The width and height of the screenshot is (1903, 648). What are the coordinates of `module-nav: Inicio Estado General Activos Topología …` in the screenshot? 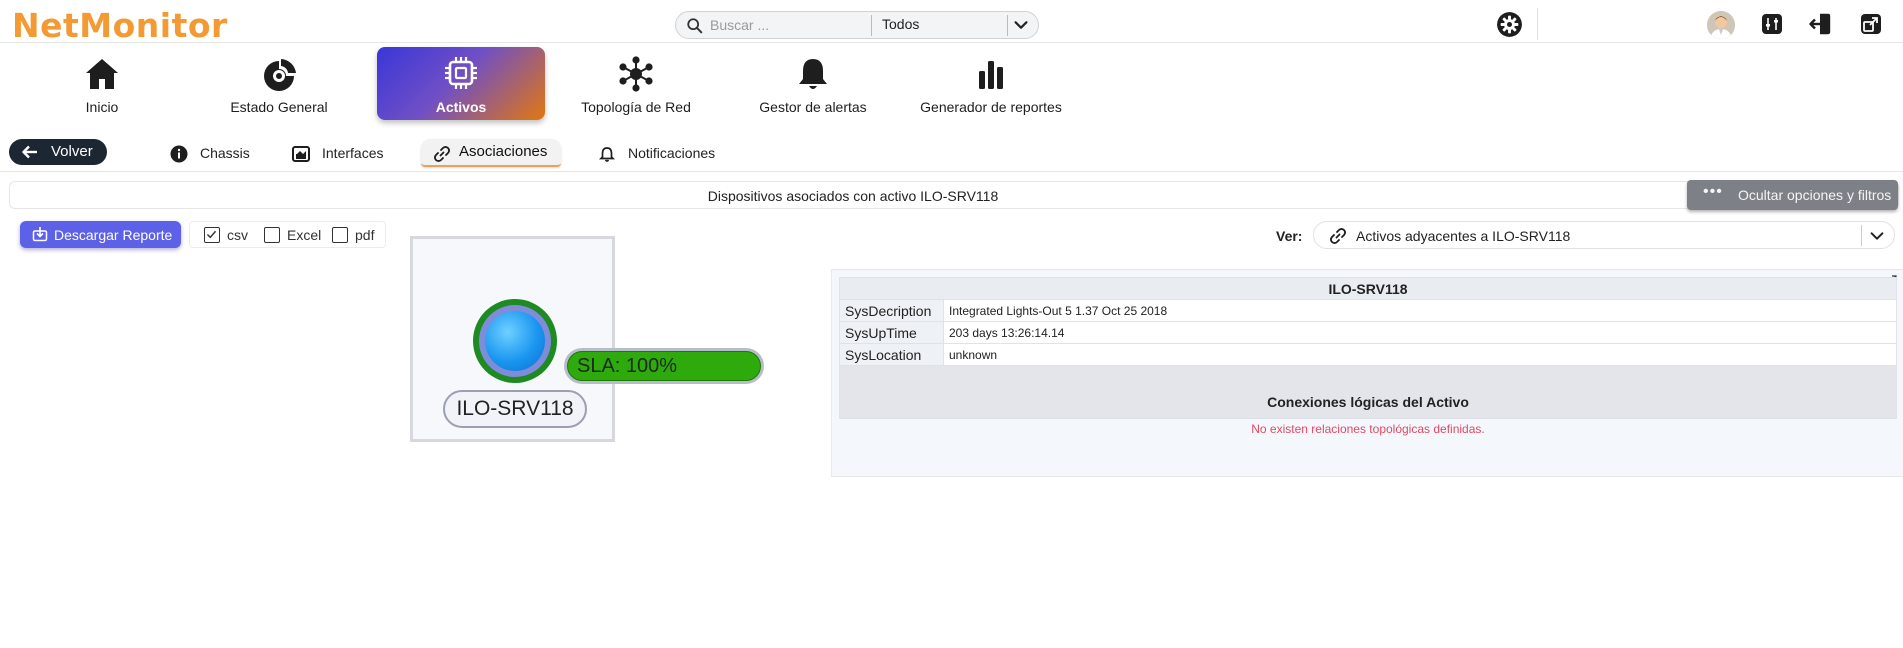 It's located at (550, 84).